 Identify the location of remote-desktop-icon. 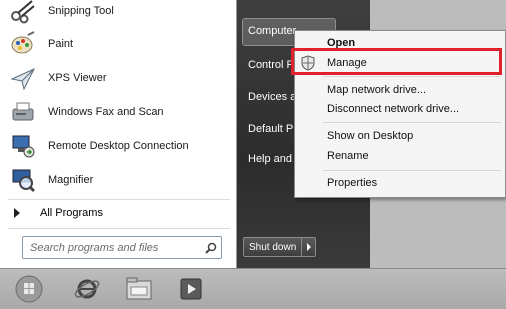
(23, 146).